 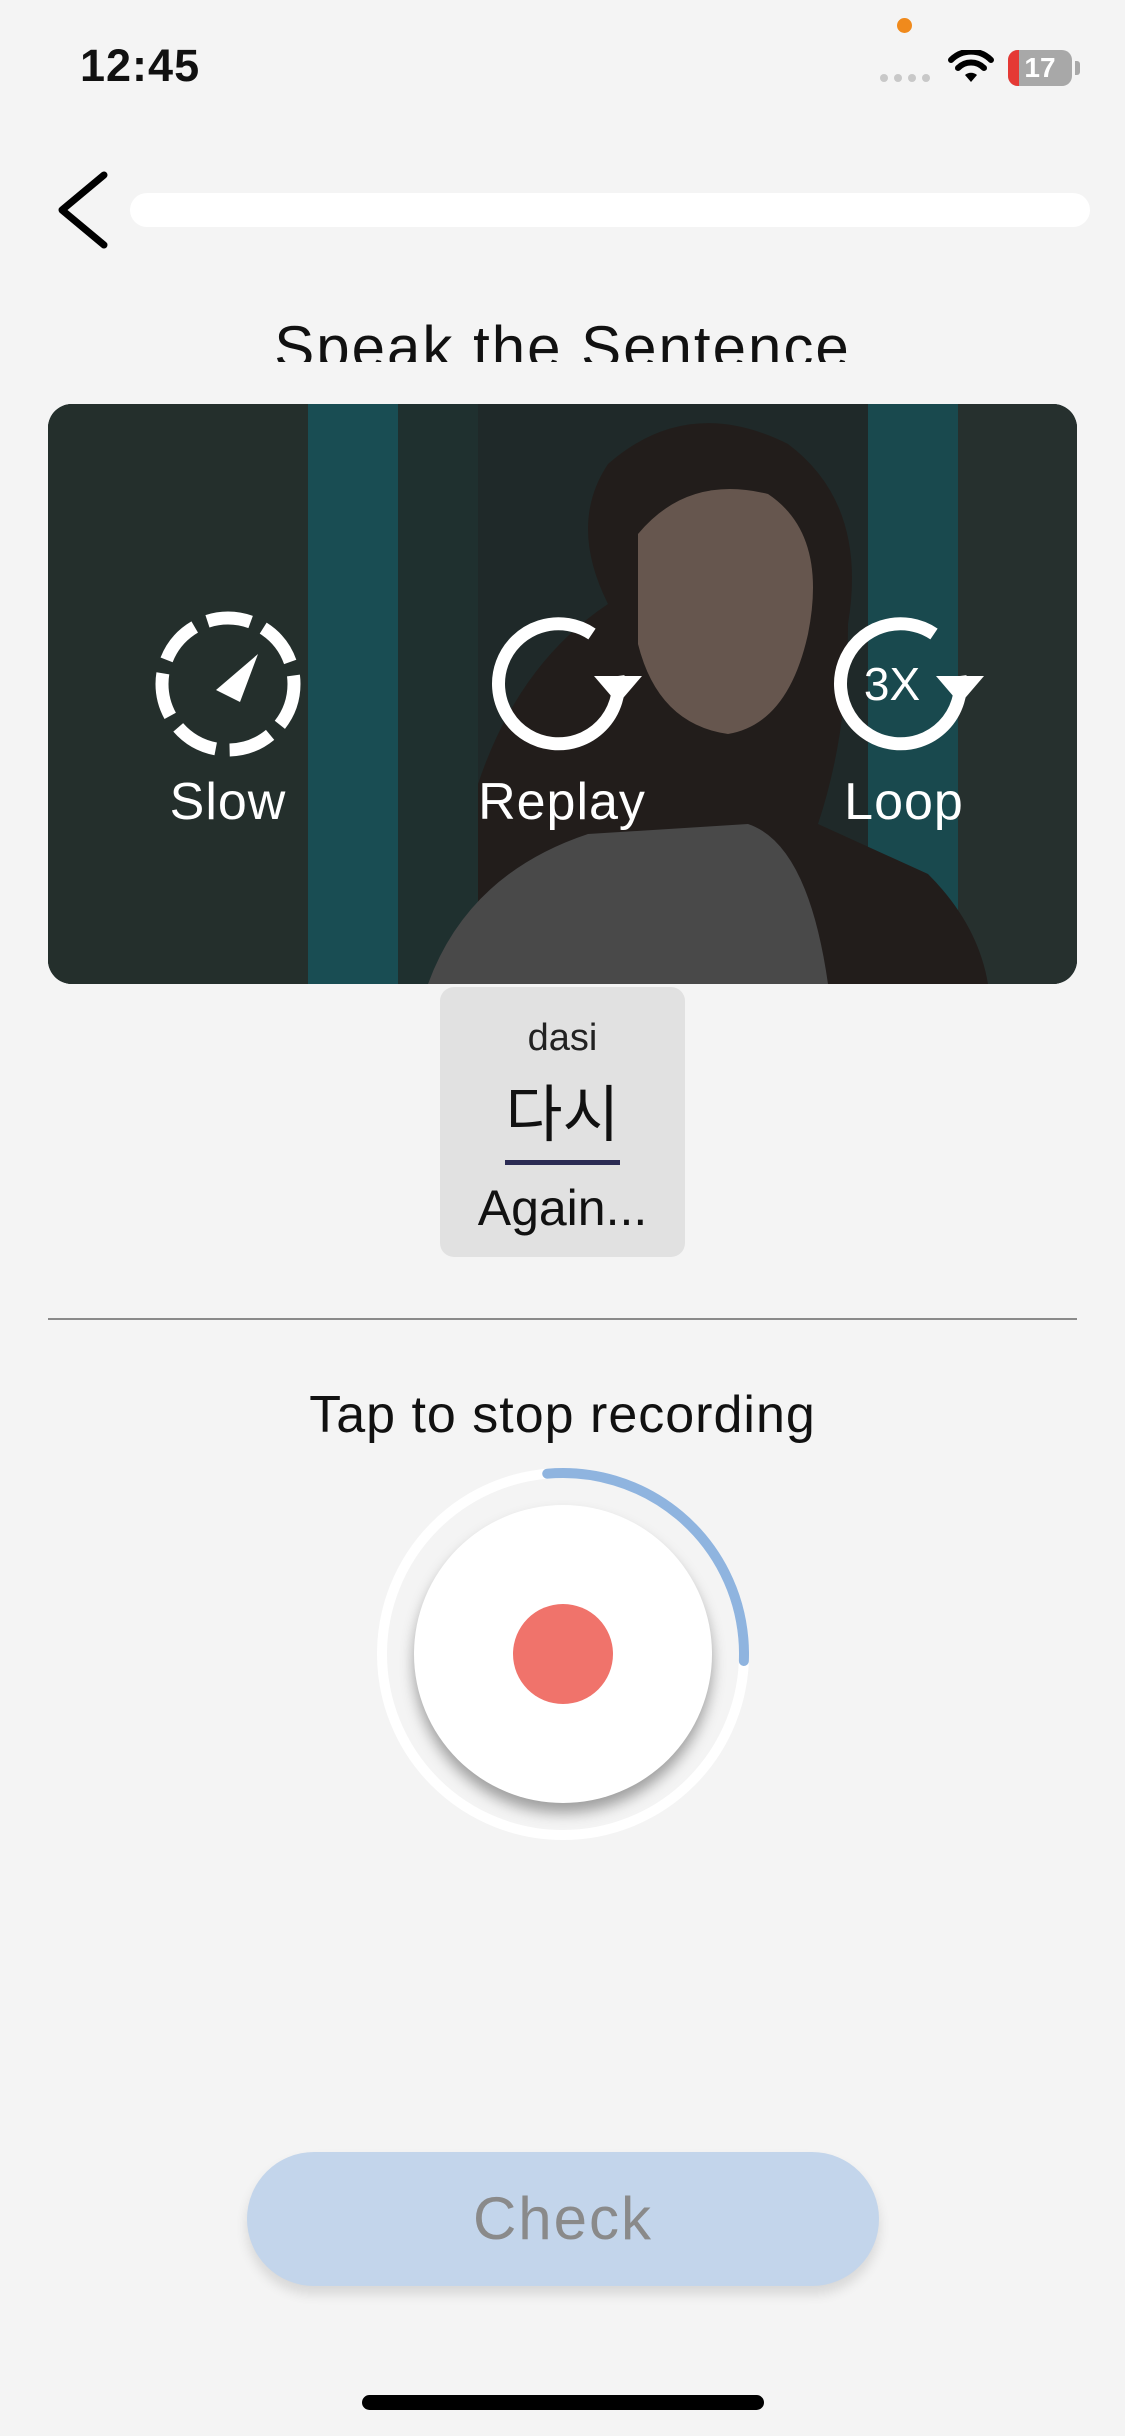 What do you see at coordinates (140, 65) in the screenshot?
I see `status-time: 12:45` at bounding box center [140, 65].